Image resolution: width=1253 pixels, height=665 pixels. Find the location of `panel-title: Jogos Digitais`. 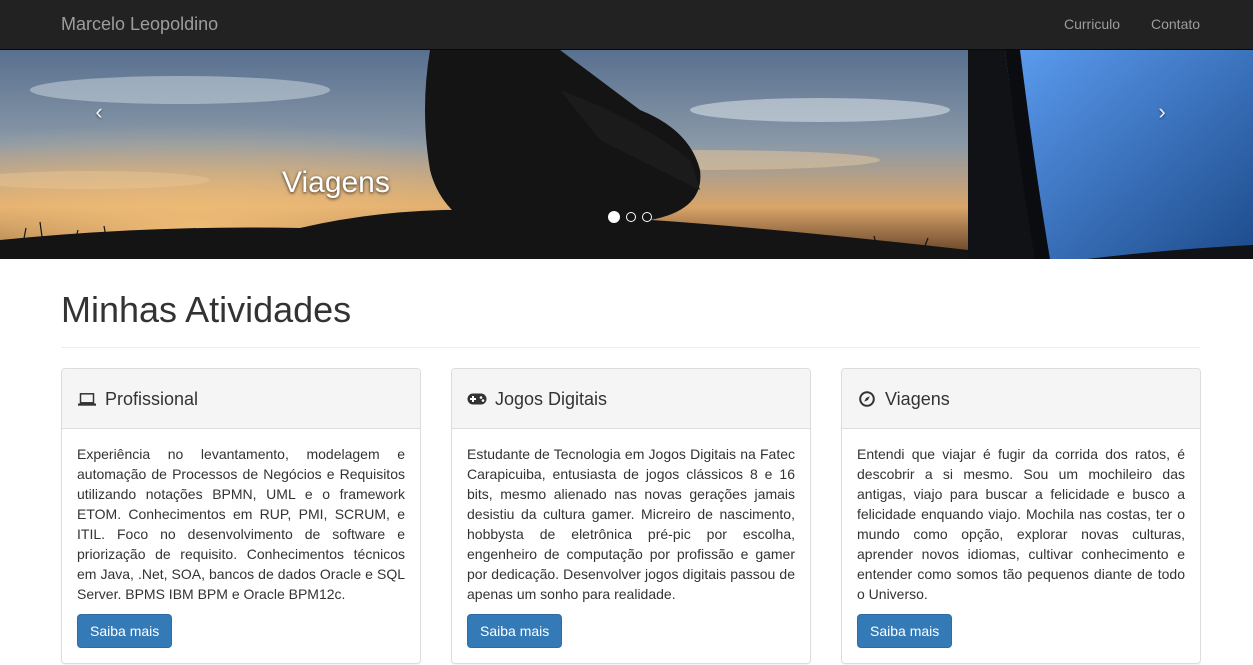

panel-title: Jogos Digitais is located at coordinates (631, 399).